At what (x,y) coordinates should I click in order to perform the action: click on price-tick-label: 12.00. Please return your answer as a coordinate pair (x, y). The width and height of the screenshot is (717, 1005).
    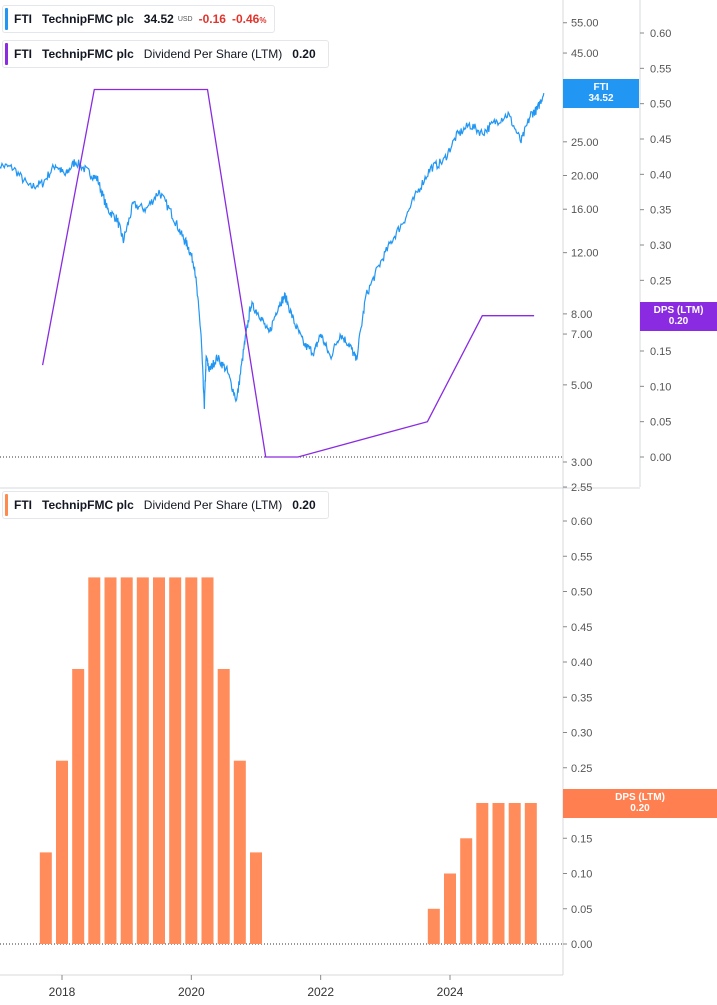
    Looking at the image, I should click on (585, 254).